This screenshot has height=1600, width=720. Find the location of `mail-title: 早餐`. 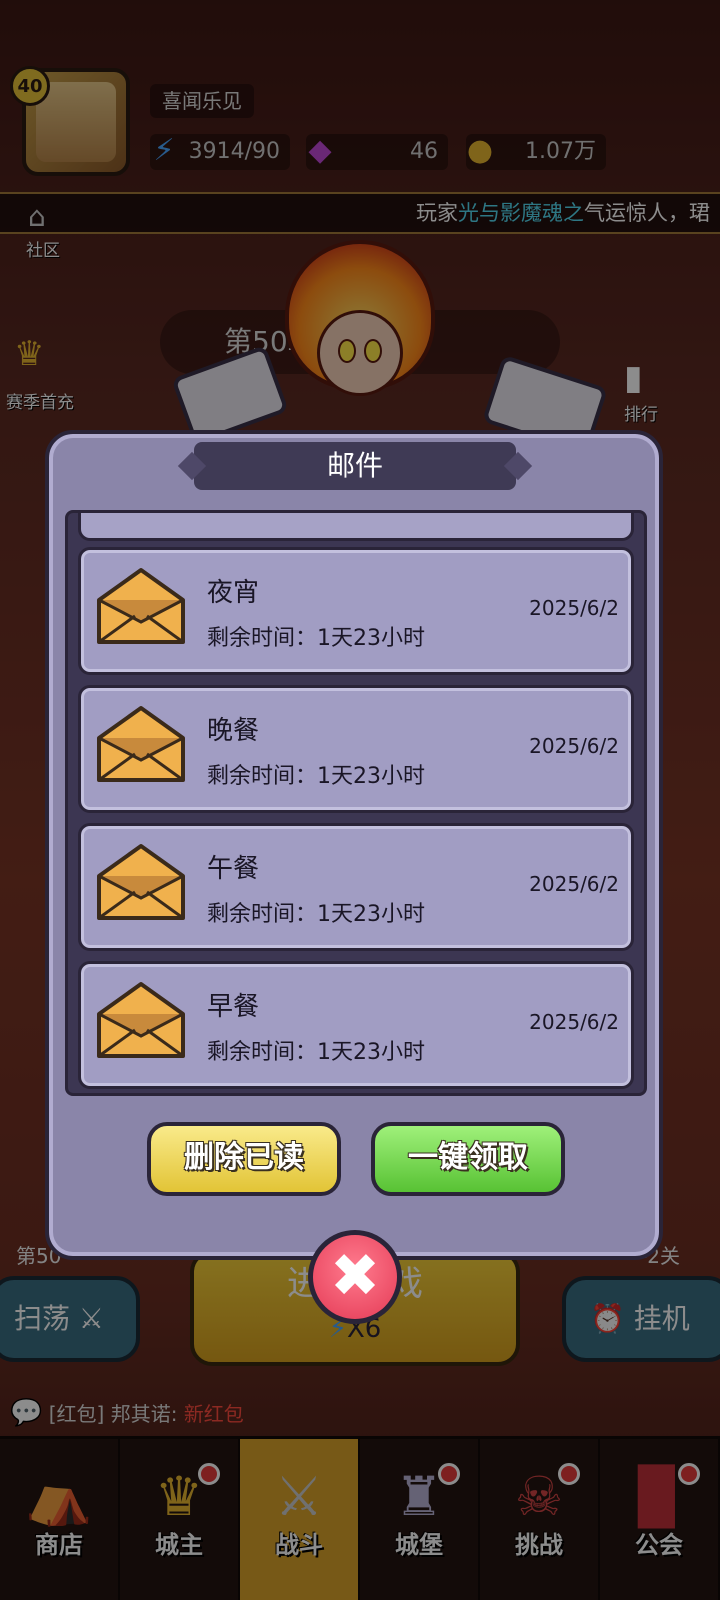

mail-title: 早餐 is located at coordinates (233, 1007).